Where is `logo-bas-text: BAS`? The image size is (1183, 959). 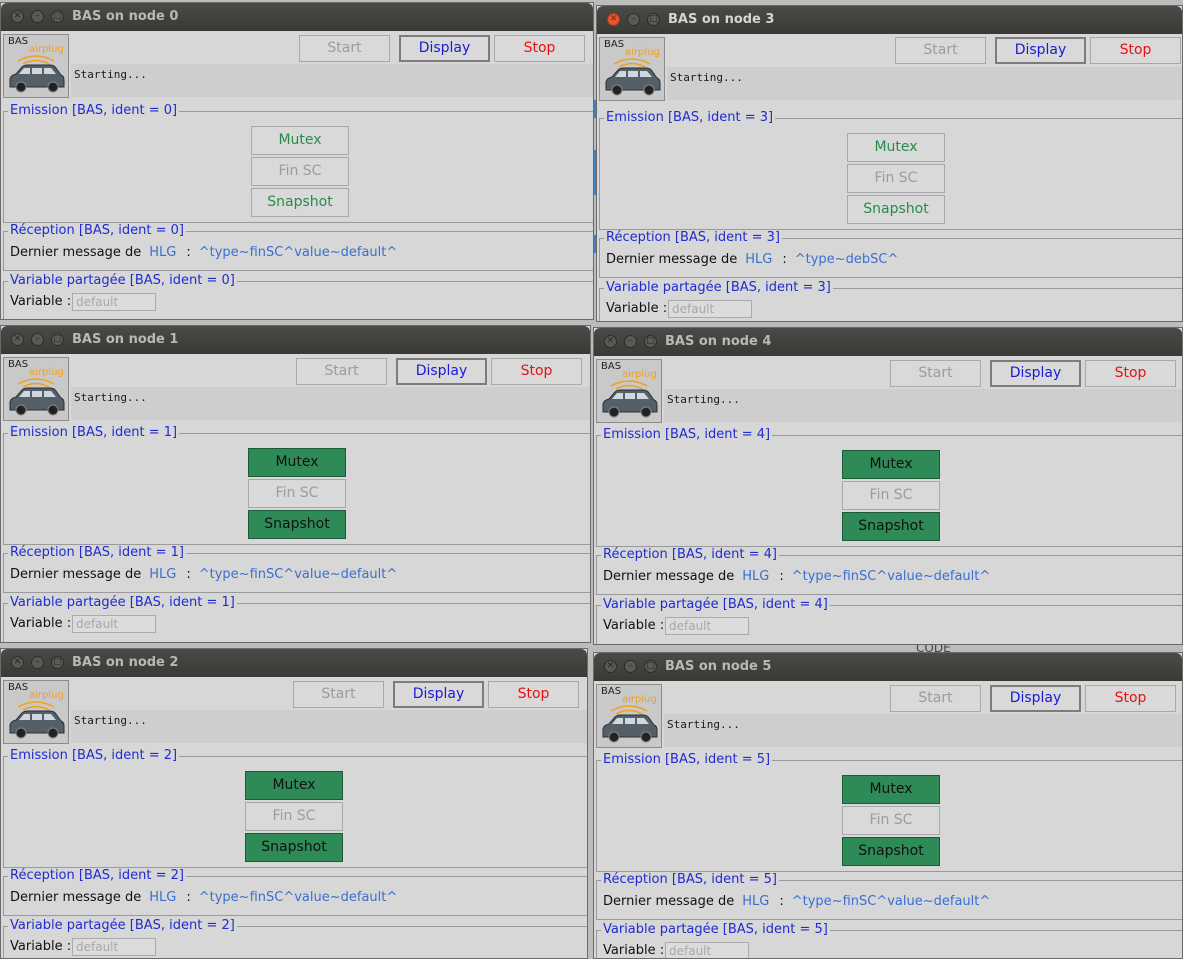 logo-bas-text: BAS is located at coordinates (18, 364).